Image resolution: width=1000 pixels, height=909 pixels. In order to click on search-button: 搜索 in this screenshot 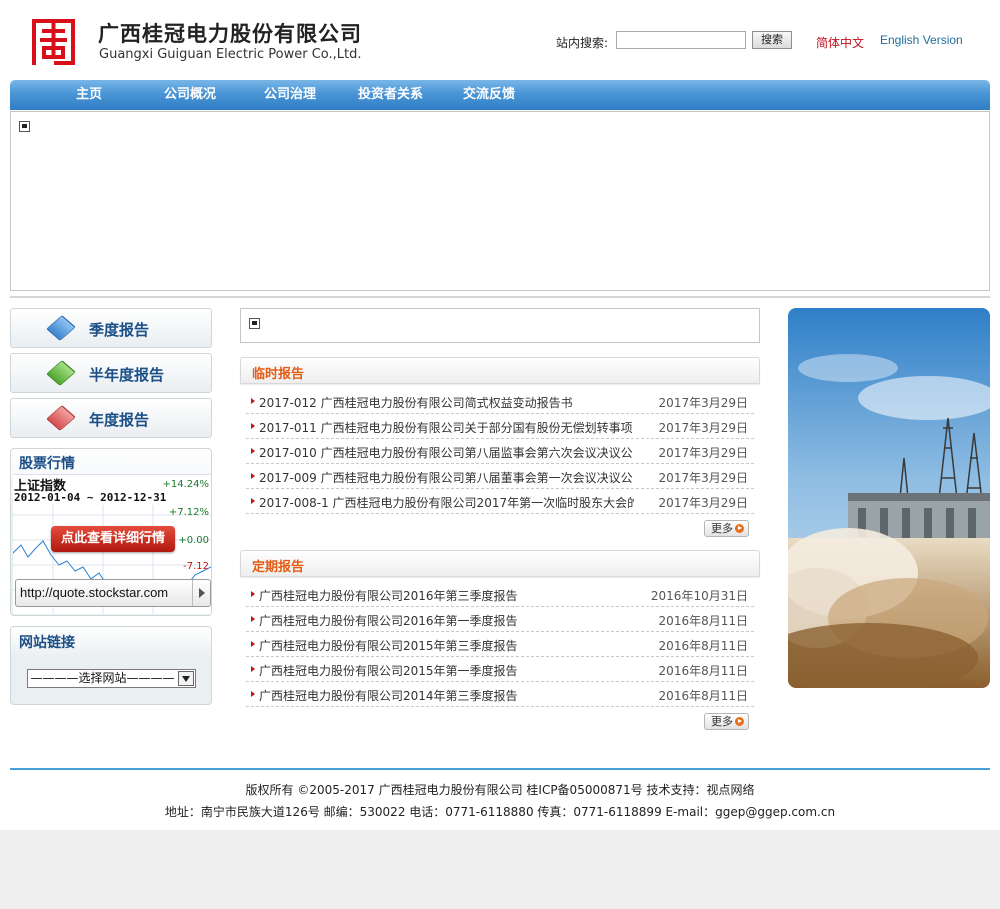, I will do `click(772, 40)`.